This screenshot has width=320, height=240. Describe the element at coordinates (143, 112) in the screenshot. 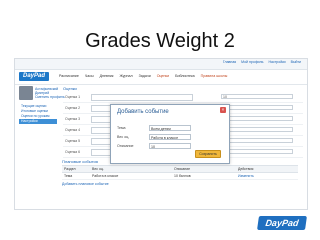

I see `dialog-title: Добавить событие` at that location.